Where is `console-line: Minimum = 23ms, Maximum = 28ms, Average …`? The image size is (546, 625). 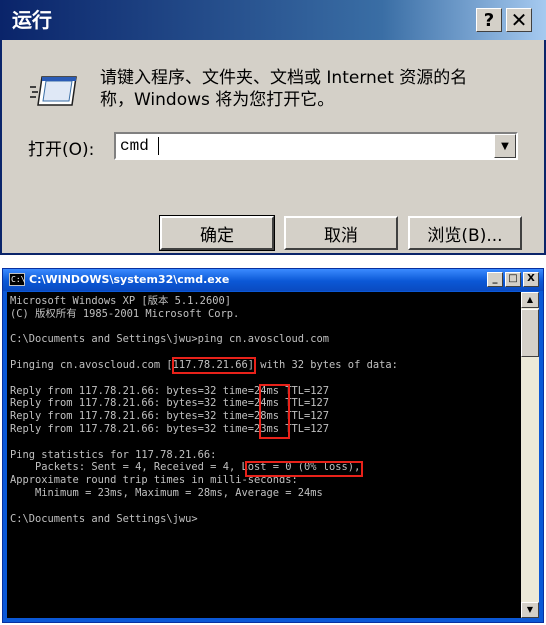 console-line: Minimum = 23ms, Maximum = 28ms, Average … is located at coordinates (166, 492).